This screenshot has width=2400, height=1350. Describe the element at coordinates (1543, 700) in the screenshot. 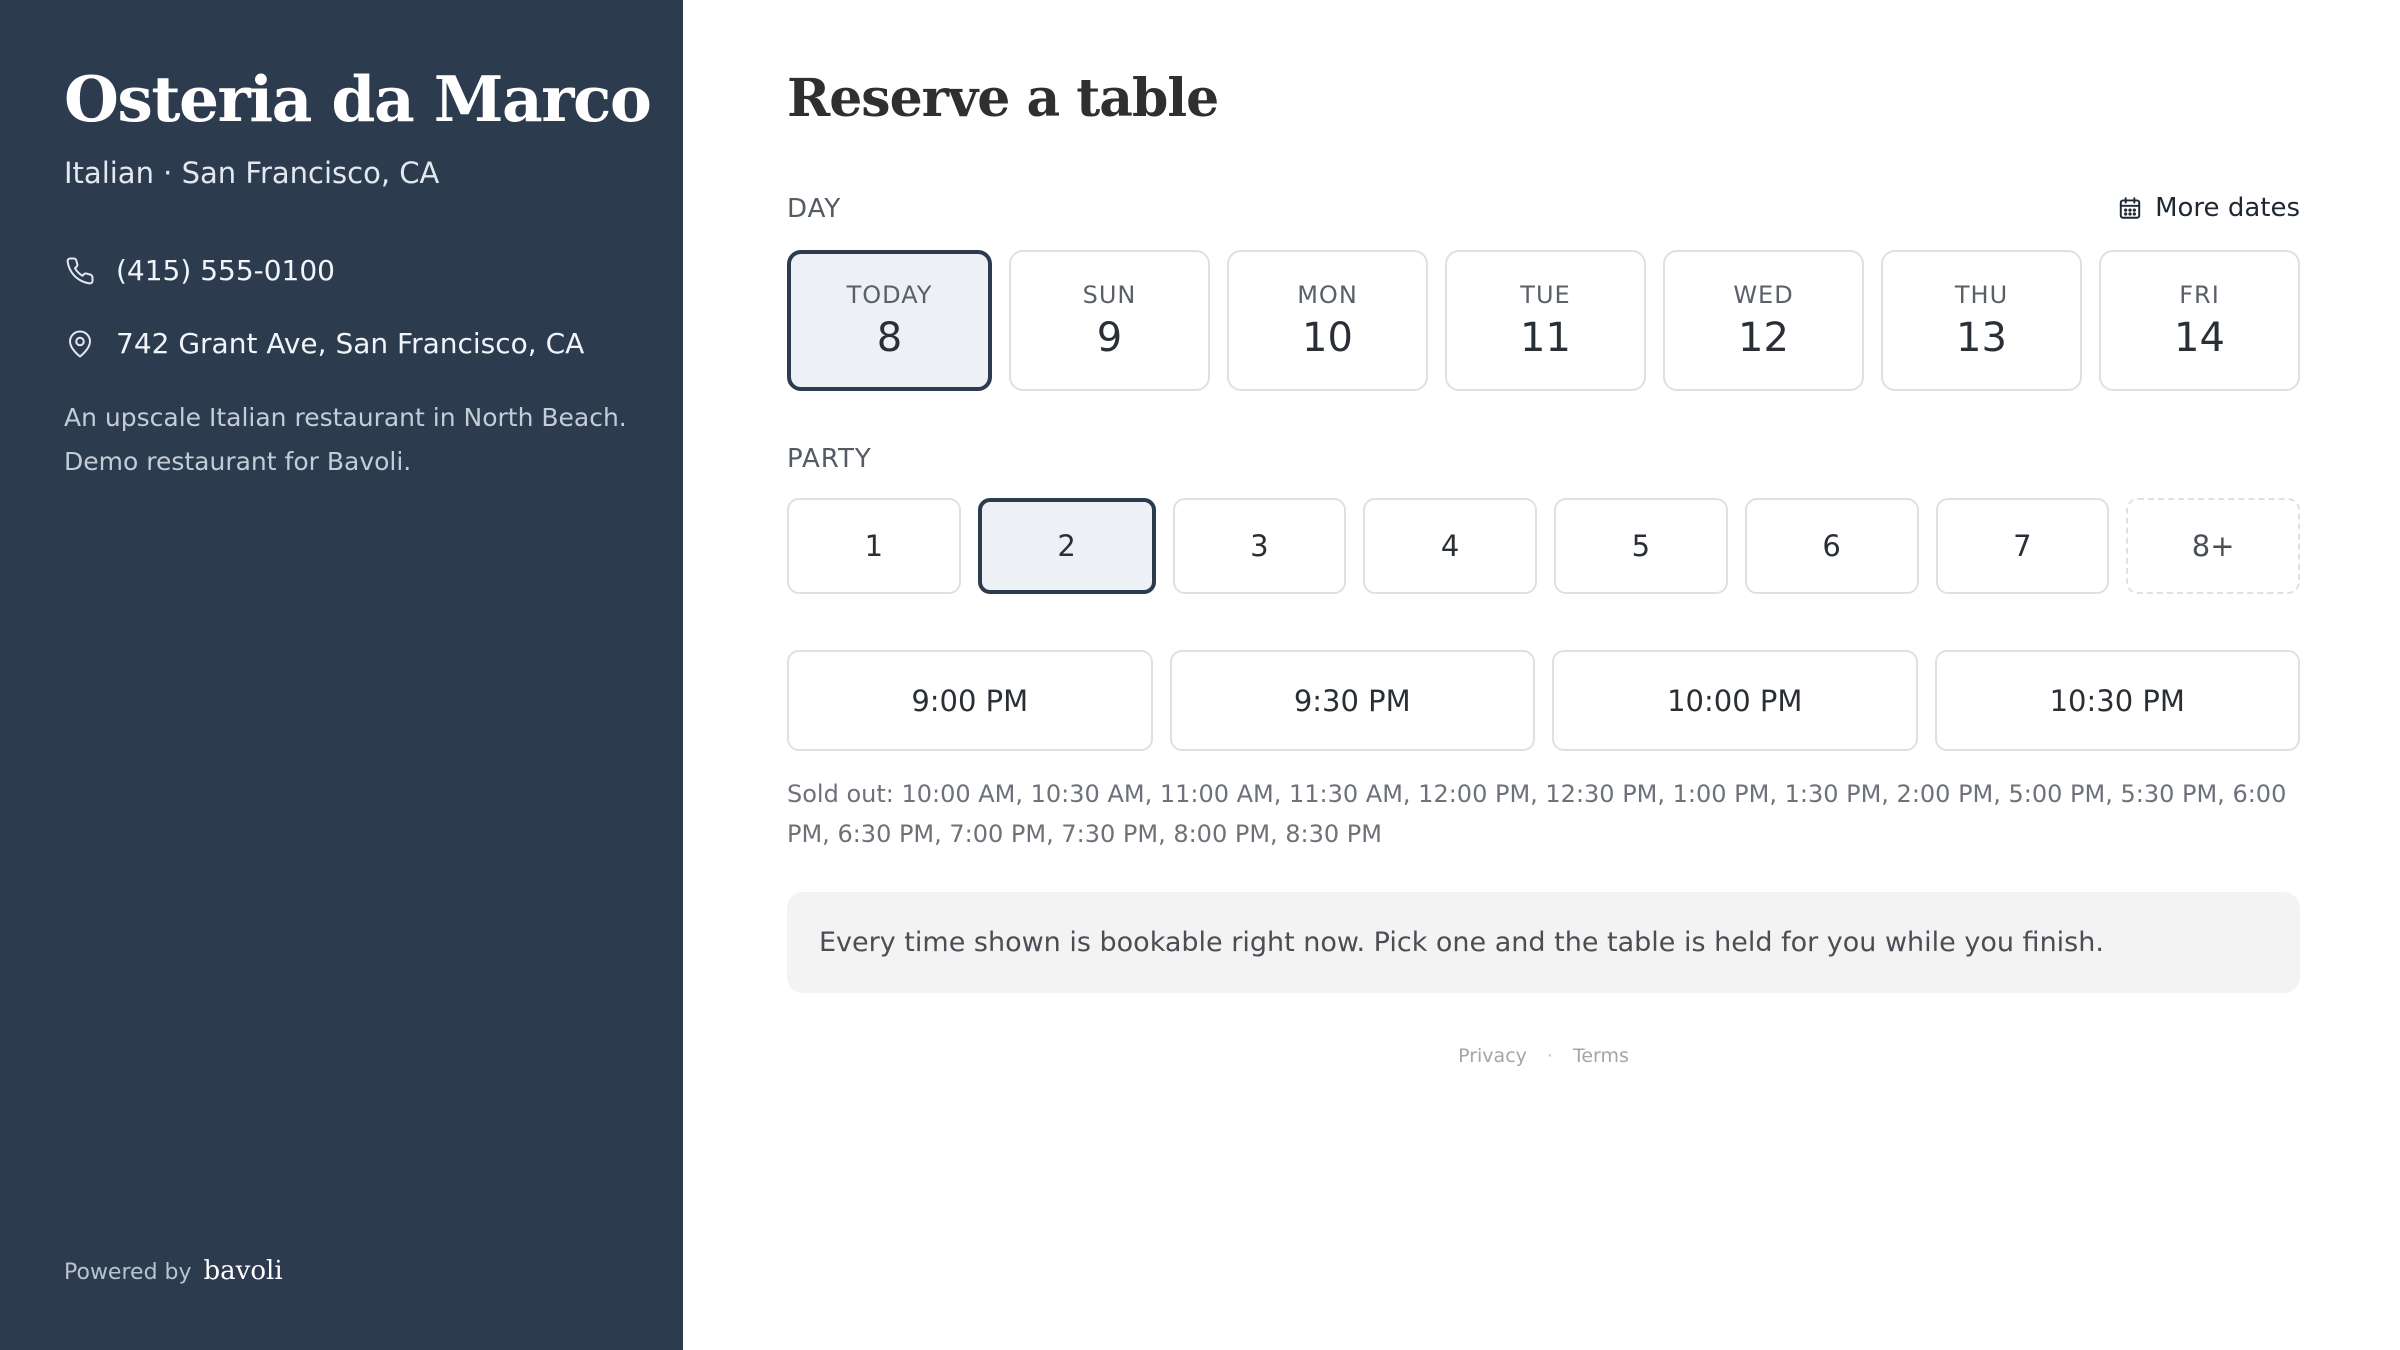

I see `time-slot-list: 9:00 PM 9:30 PM 10:00 PM 10:30 PM` at that location.